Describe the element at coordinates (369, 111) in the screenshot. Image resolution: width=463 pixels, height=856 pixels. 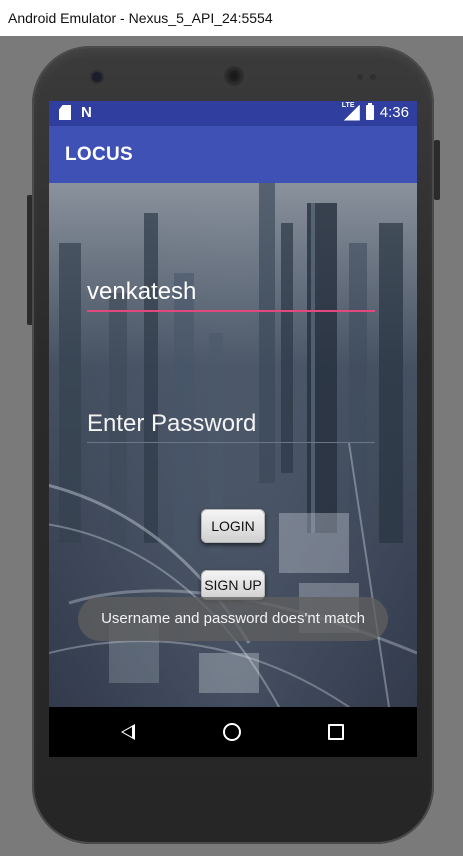
I see `battery-icon` at that location.